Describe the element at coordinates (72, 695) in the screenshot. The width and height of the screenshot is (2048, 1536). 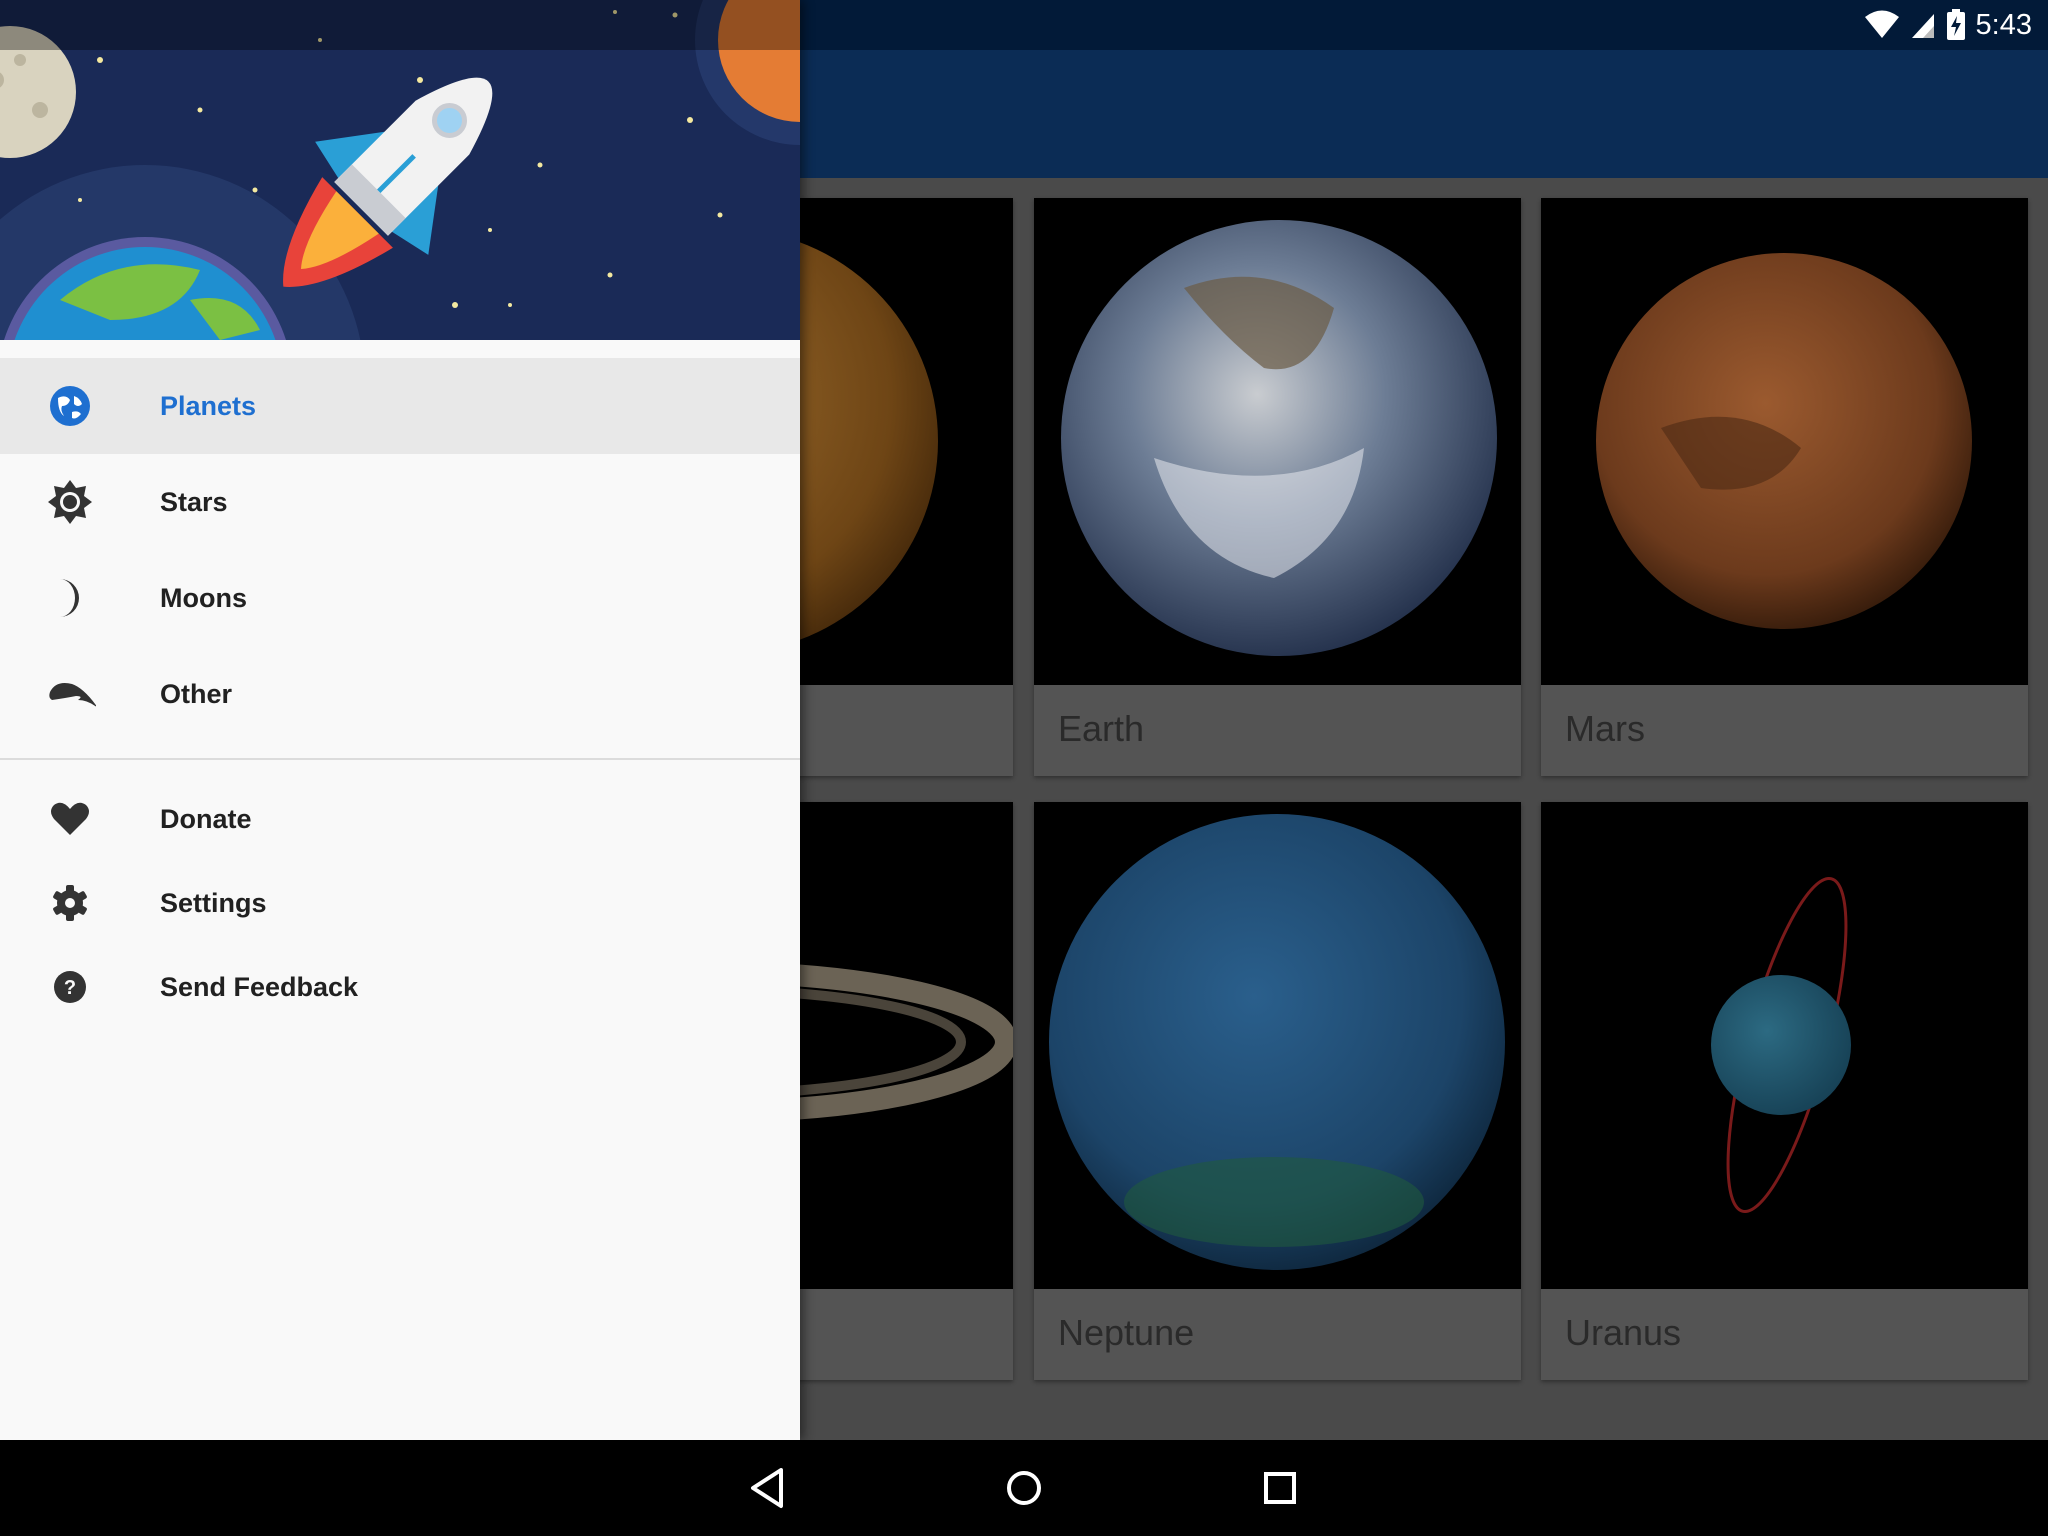
I see `comet-icon` at that location.